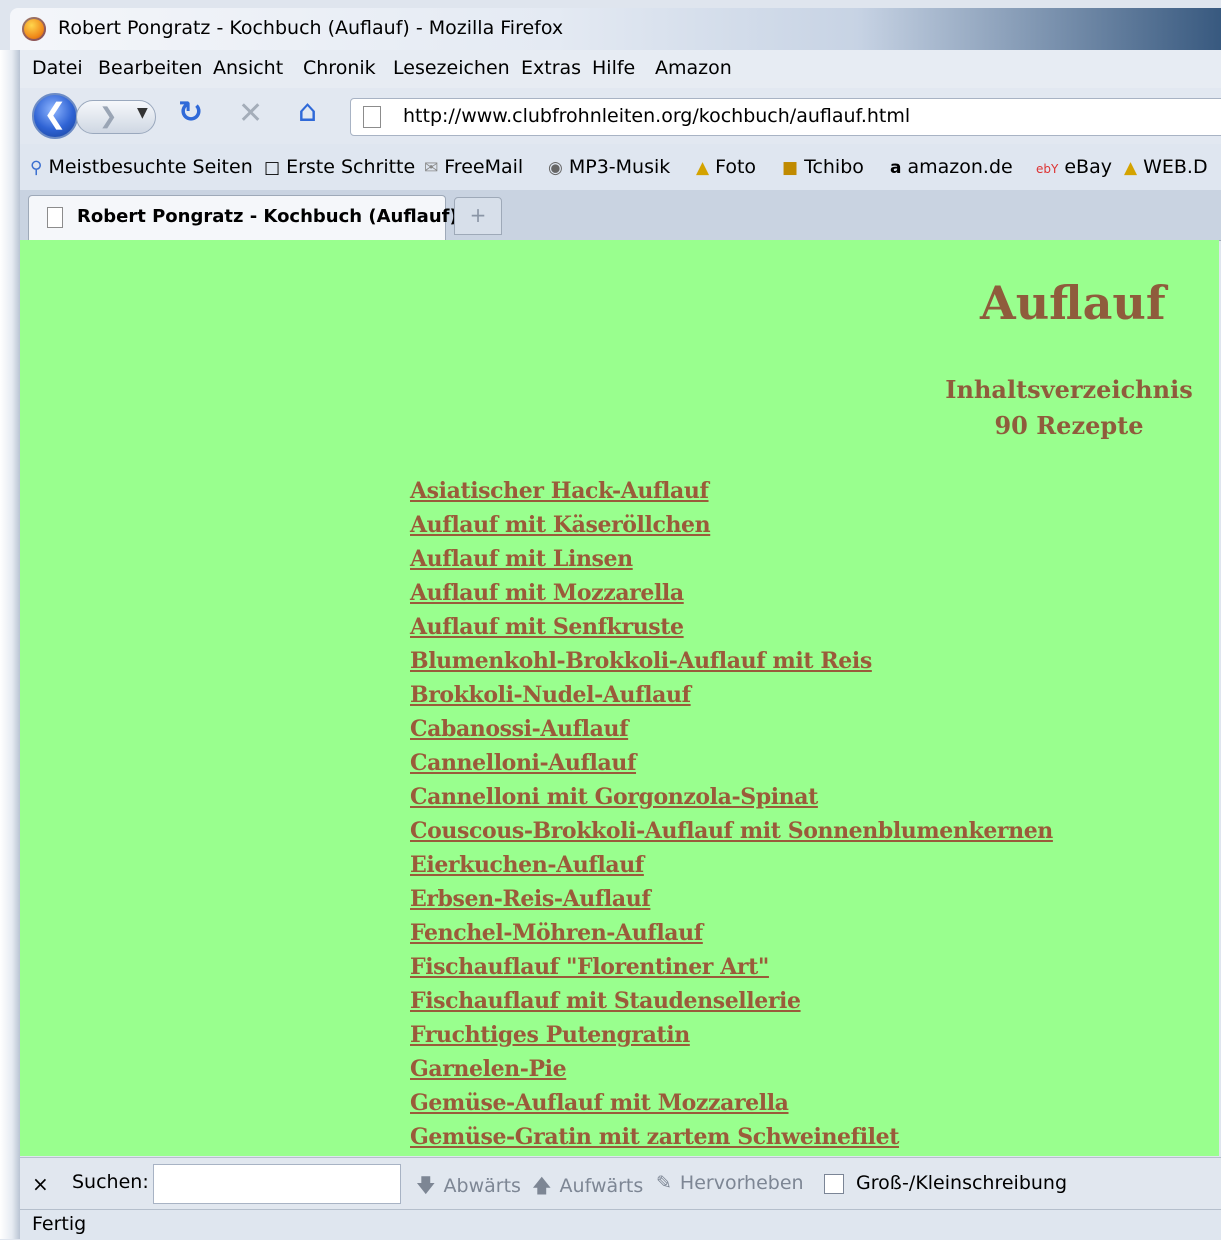 The height and width of the screenshot is (1240, 1221). Describe the element at coordinates (601, 1186) in the screenshot. I see `find-previous-label: Aufwärts` at that location.